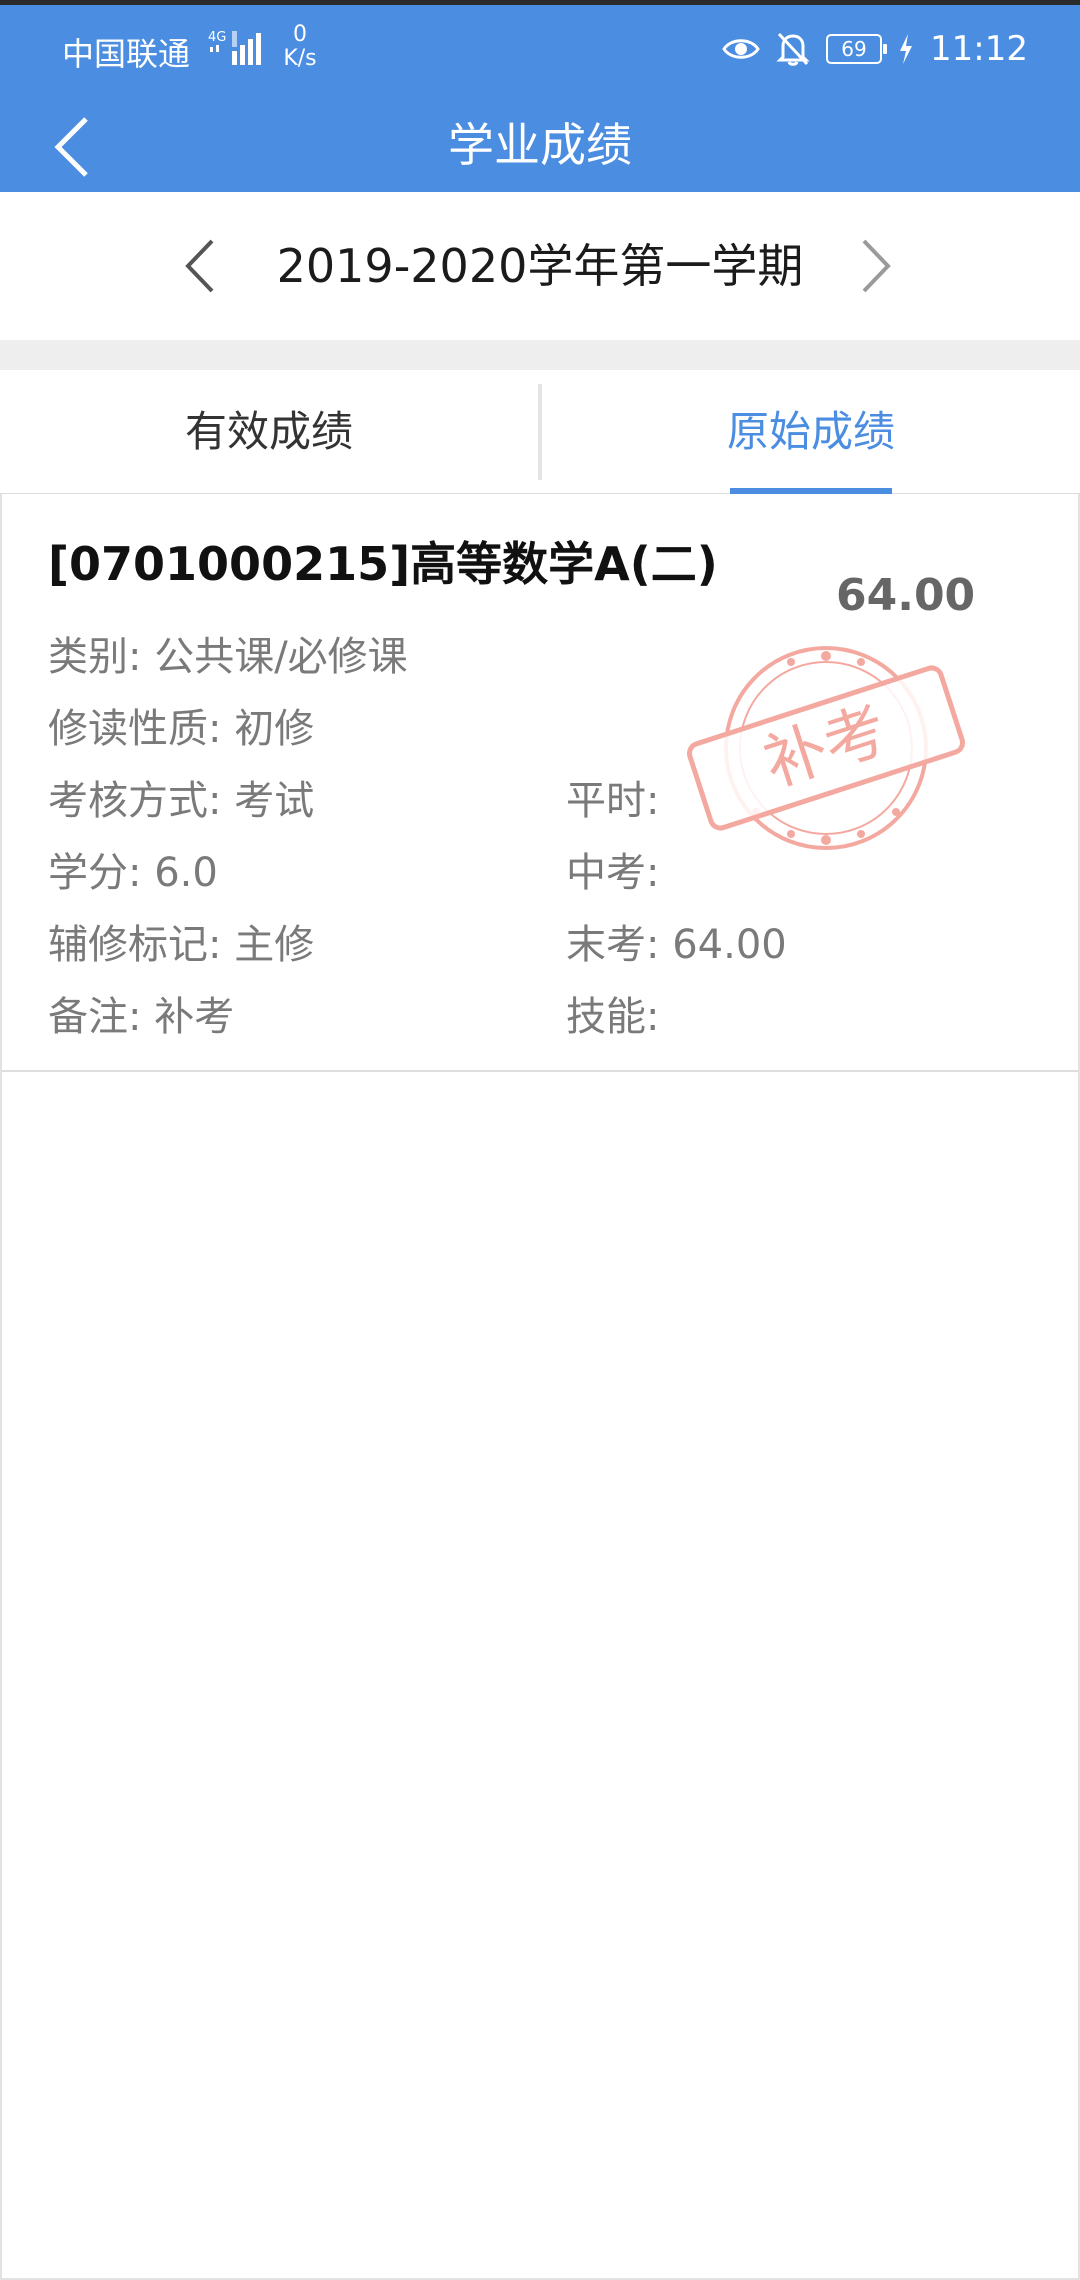 This screenshot has height=2280, width=1080. Describe the element at coordinates (217, 37) in the screenshot. I see `network-type: 4G` at that location.